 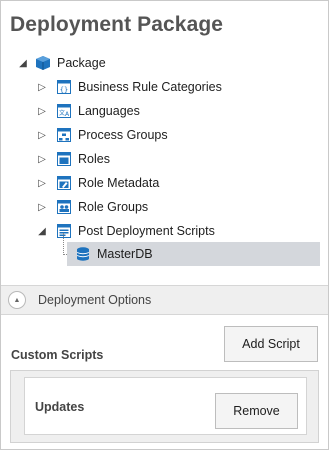 What do you see at coordinates (164, 300) in the screenshot?
I see `deployment-options-bar: ▲ Deployment Options` at bounding box center [164, 300].